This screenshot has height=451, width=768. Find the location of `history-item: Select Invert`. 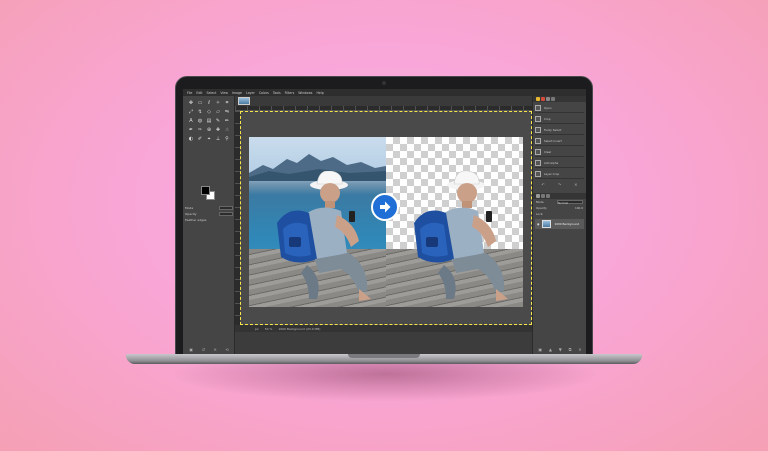

history-item: Select Invert is located at coordinates (559, 141).